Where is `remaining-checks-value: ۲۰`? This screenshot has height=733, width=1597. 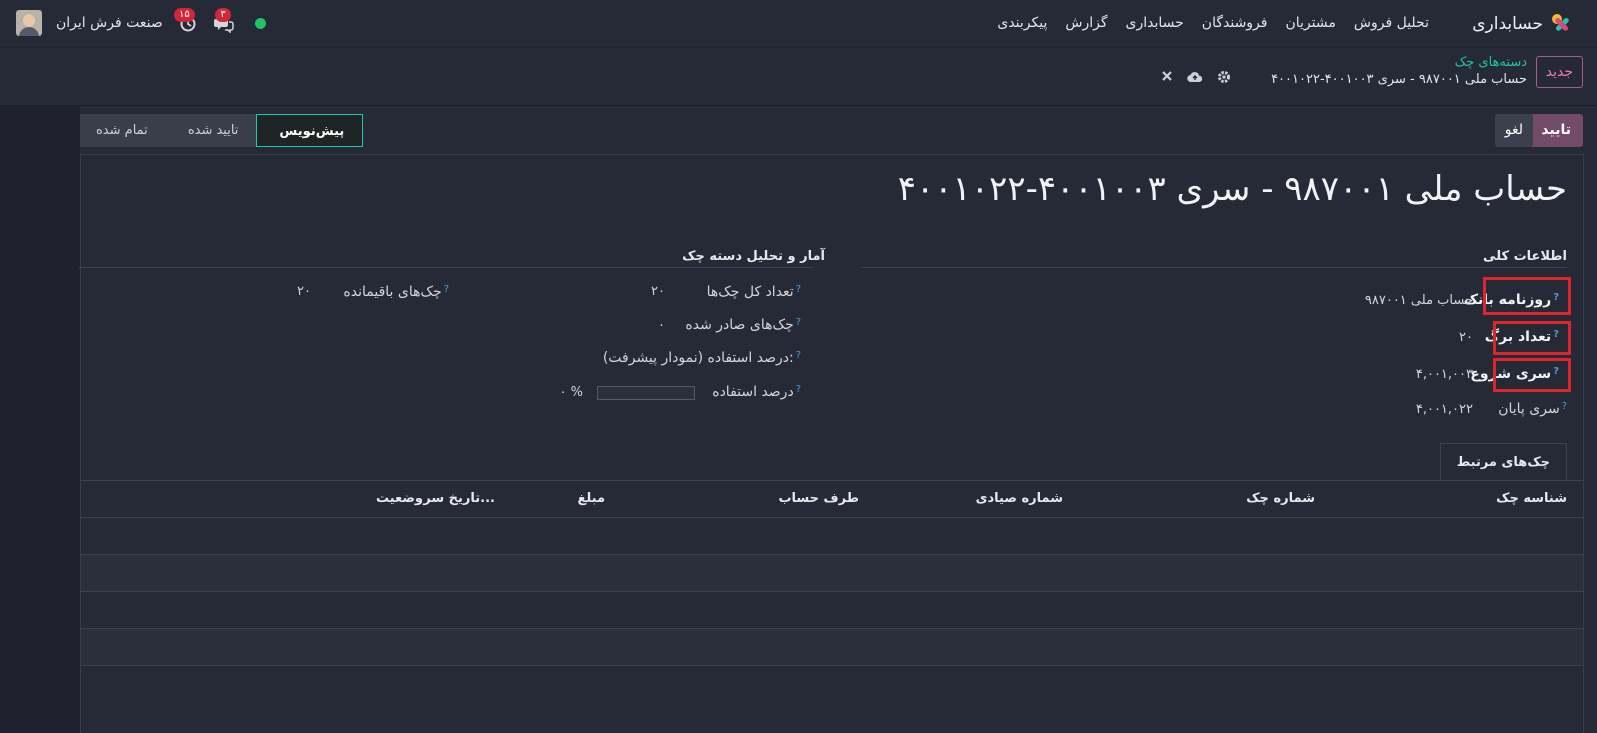
remaining-checks-value: ۲۰ is located at coordinates (304, 291).